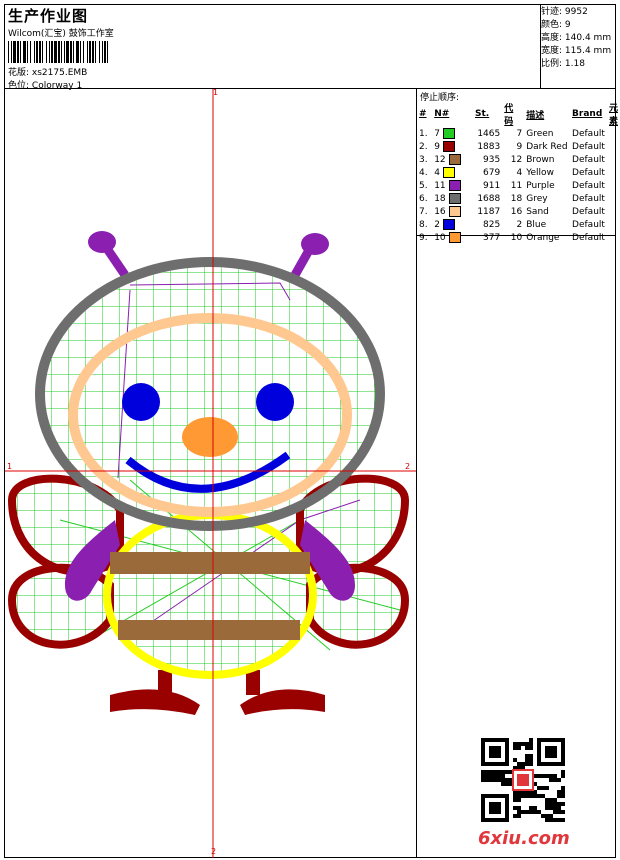 The height and width of the screenshot is (860, 620). What do you see at coordinates (210, 437) in the screenshot?
I see `nose` at bounding box center [210, 437].